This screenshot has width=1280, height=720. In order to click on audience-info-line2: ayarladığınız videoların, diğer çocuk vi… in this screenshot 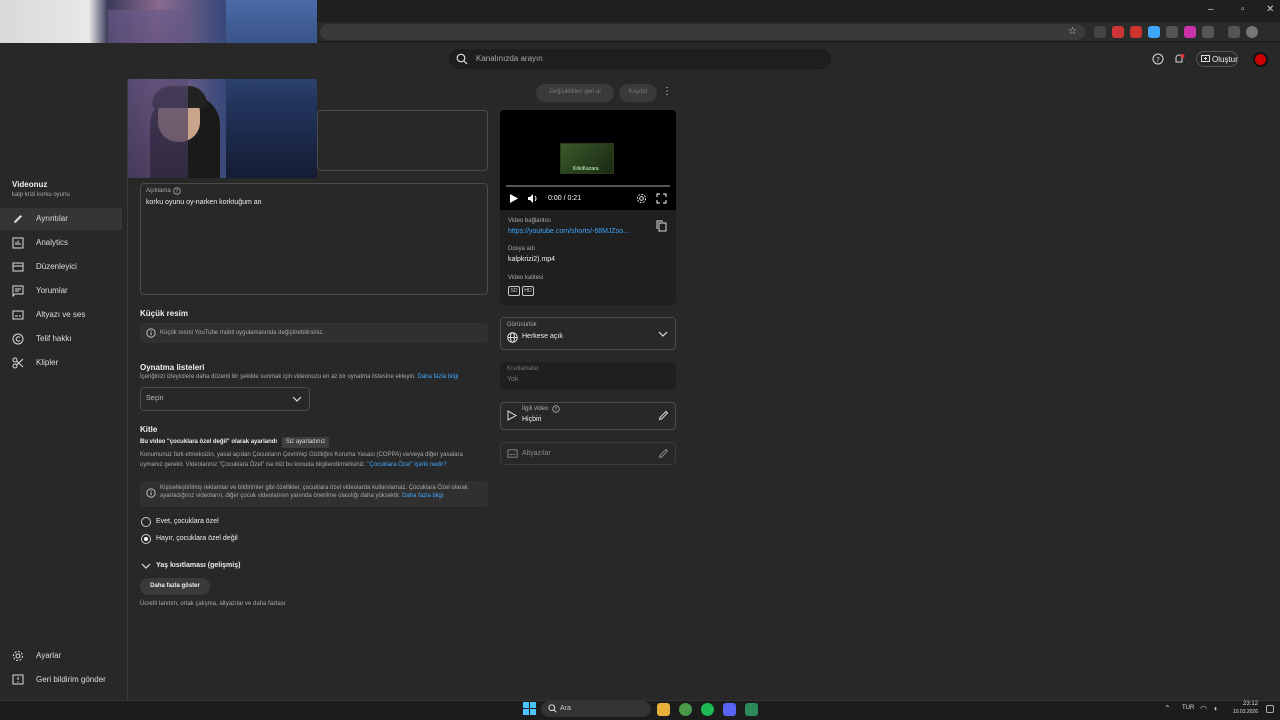, I will do `click(302, 496)`.